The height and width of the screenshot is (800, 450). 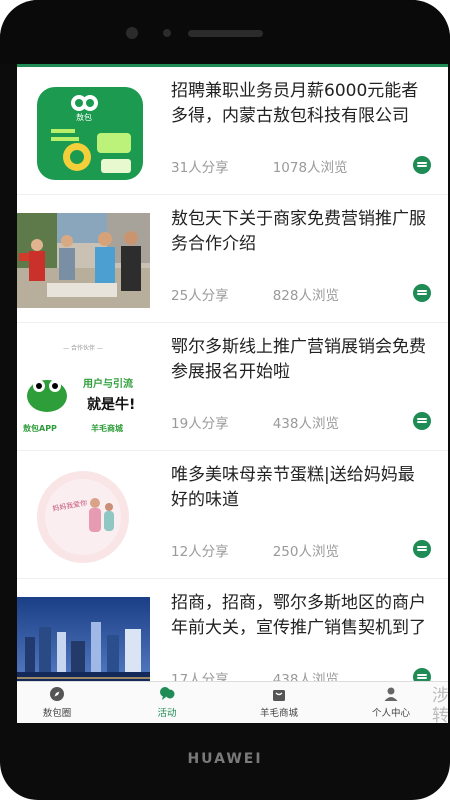 I want to click on earpiece-speaker, so click(x=225, y=33).